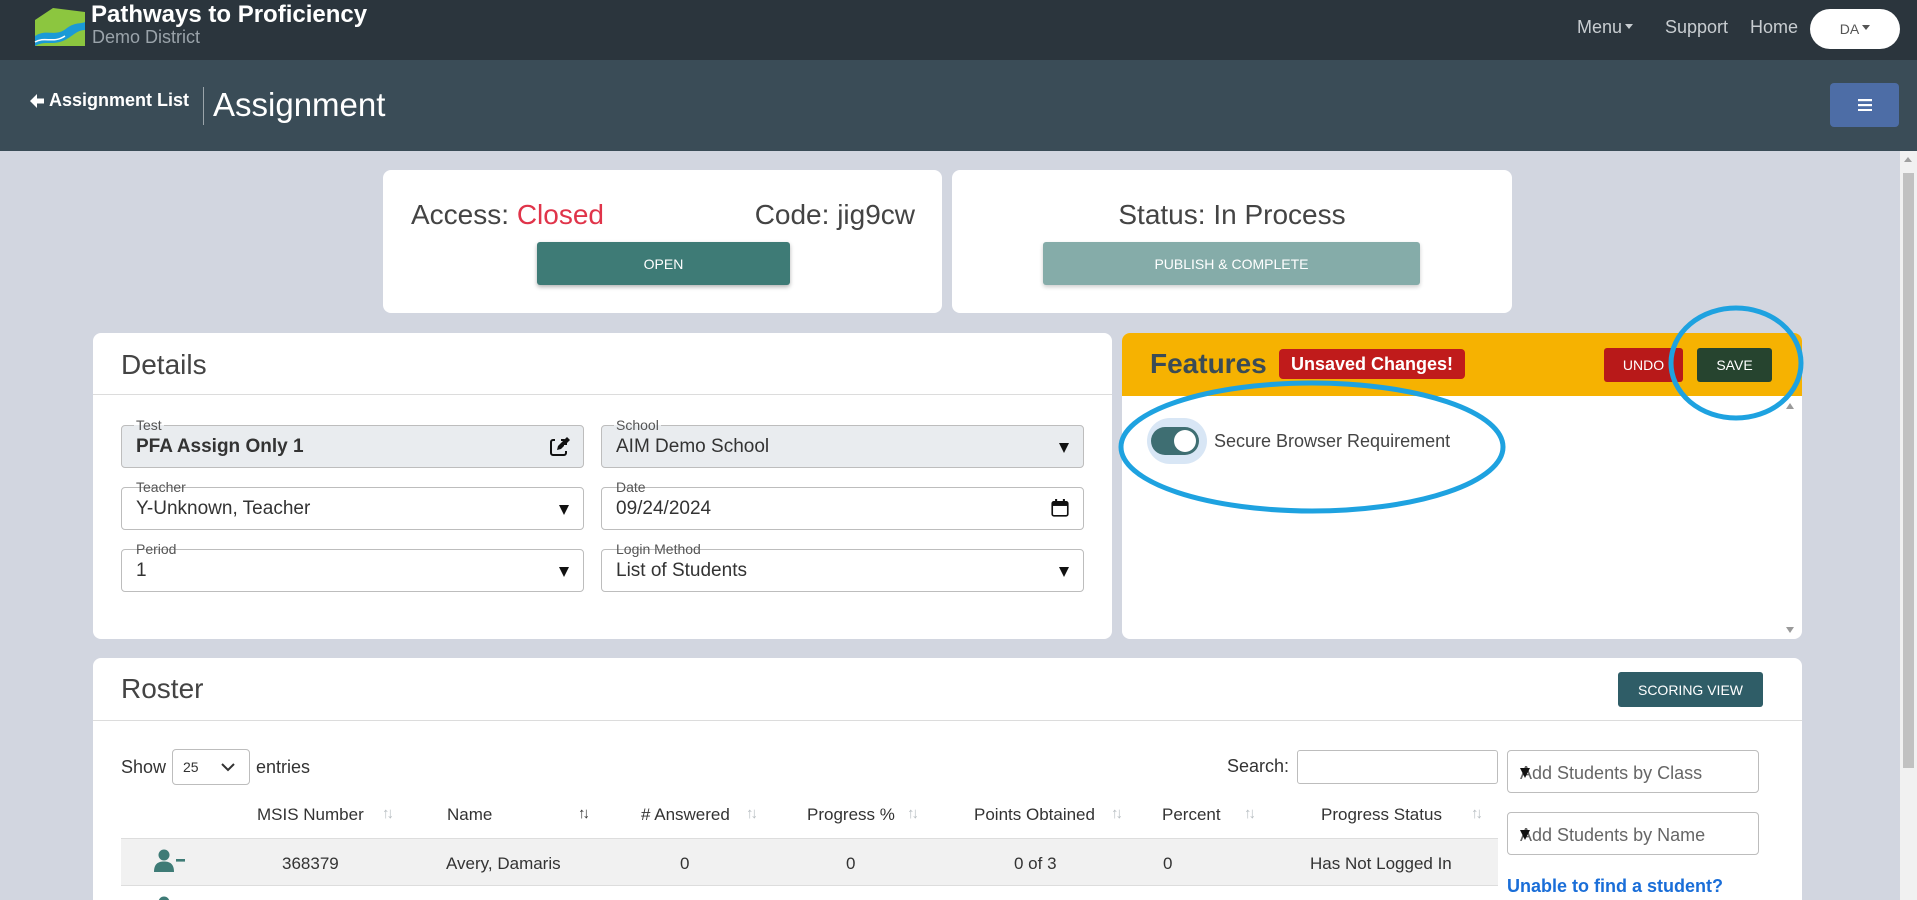  I want to click on details-header: Details, so click(602, 364).